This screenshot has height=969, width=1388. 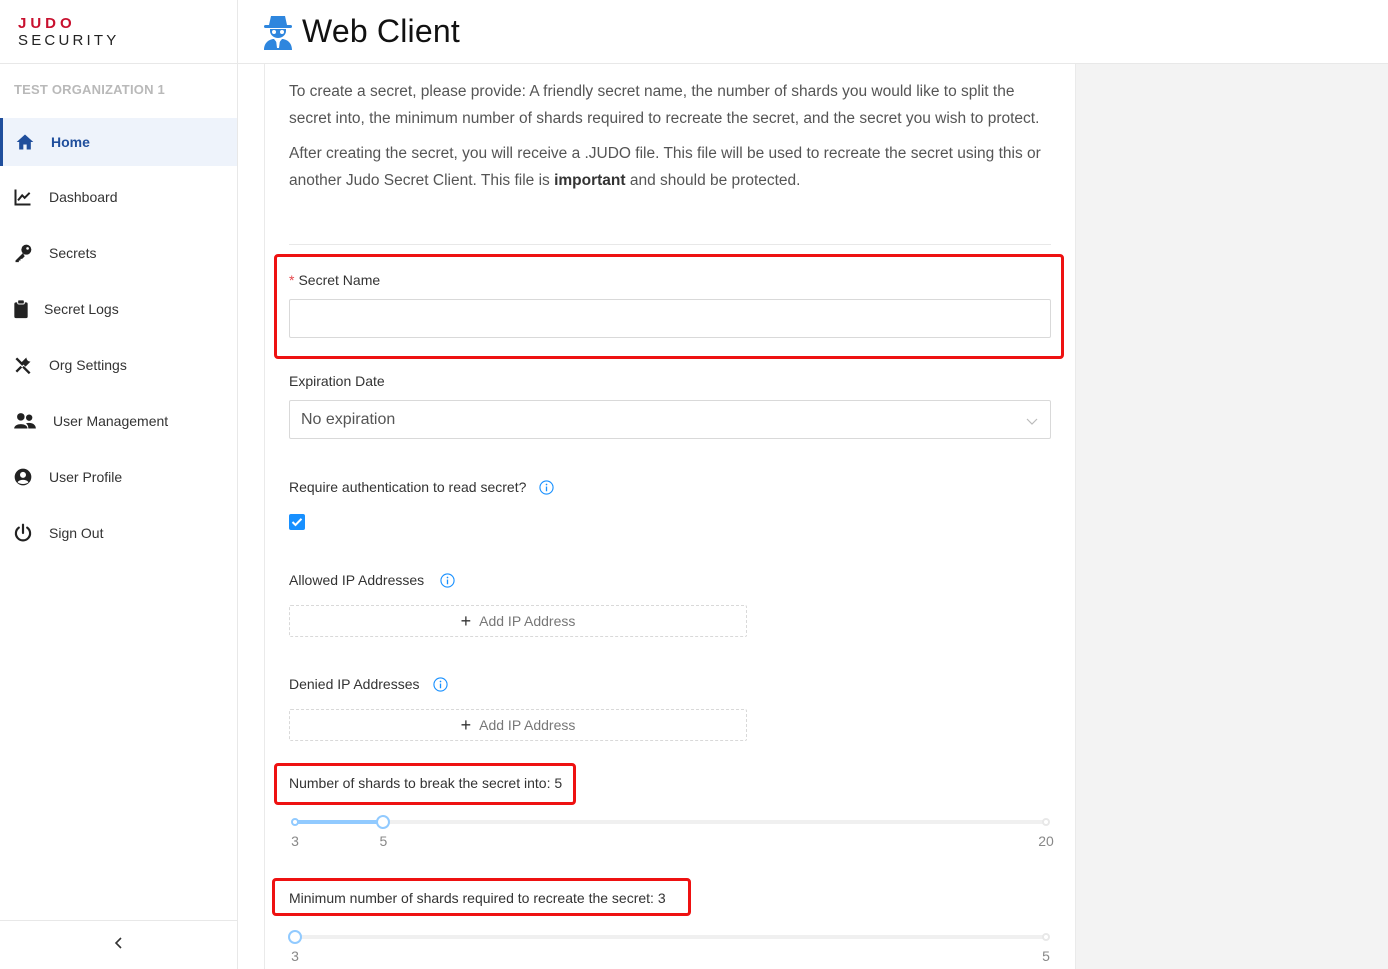 I want to click on tools-icon, so click(x=23, y=365).